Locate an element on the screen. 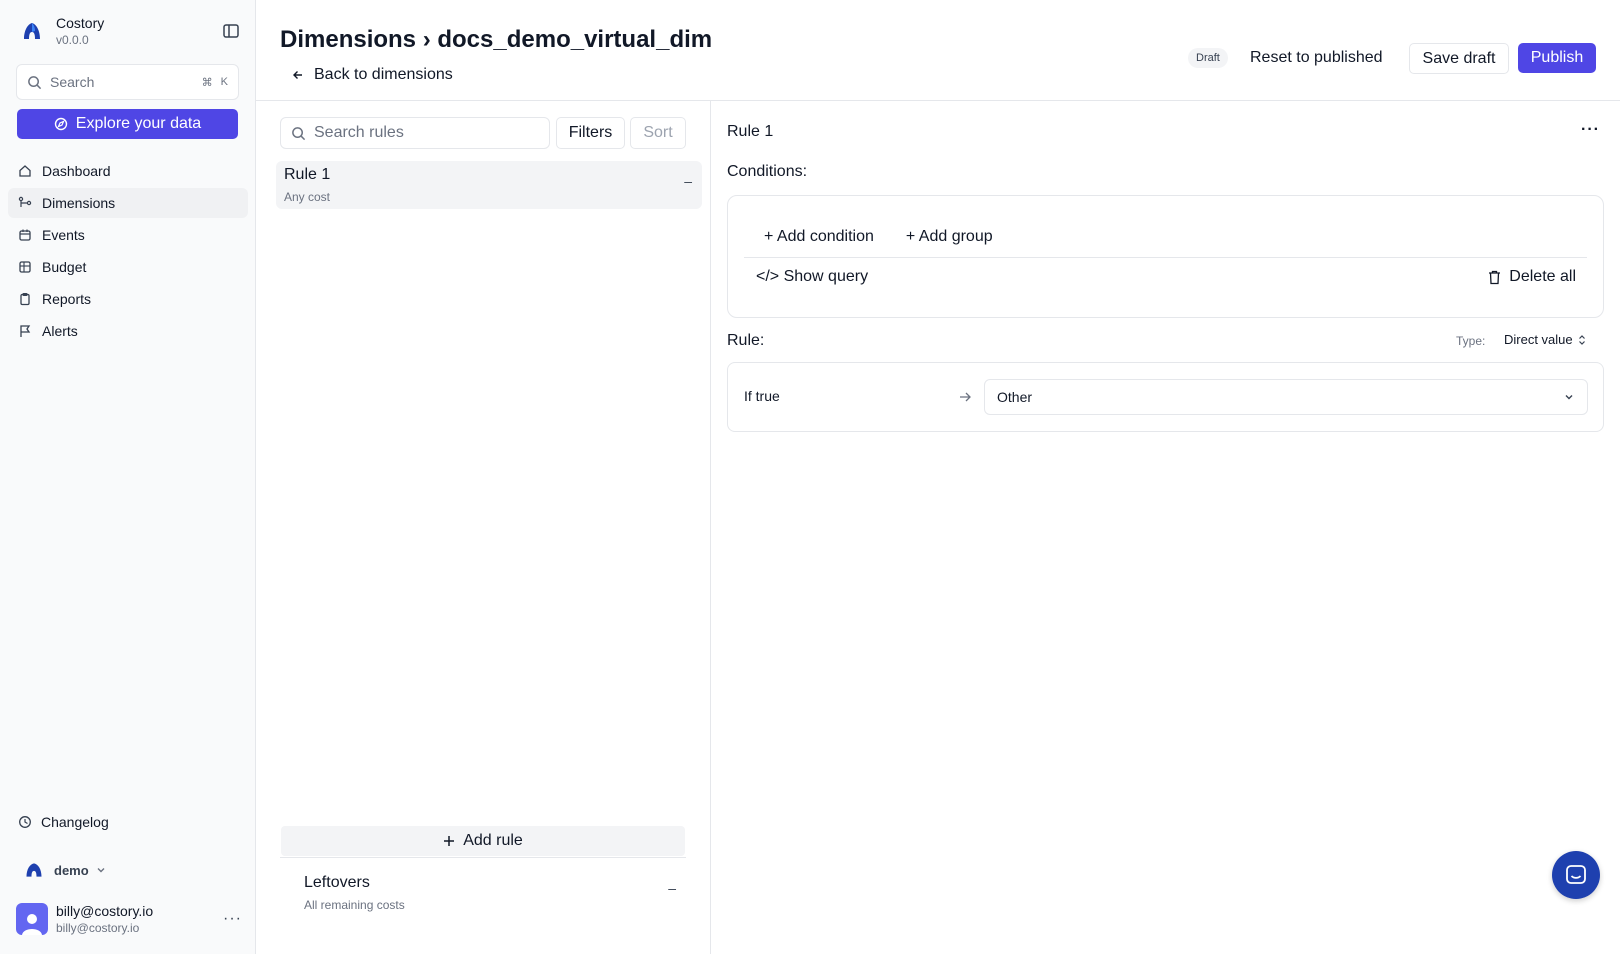 Image resolution: width=1620 pixels, height=954 pixels. value-select-value: Other is located at coordinates (1015, 397).